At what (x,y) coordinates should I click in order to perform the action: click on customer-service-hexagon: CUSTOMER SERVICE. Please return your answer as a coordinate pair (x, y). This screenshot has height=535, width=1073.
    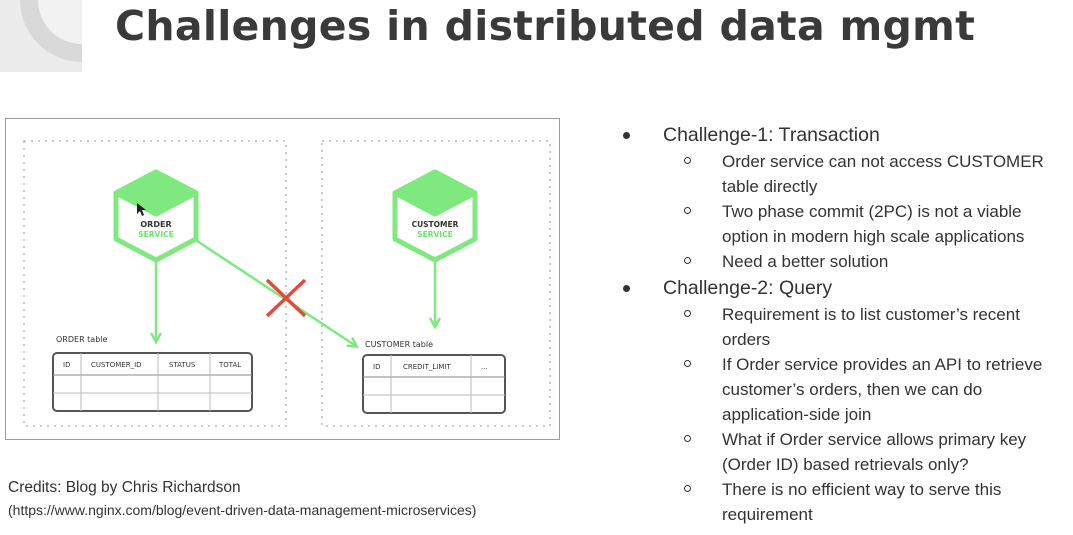
    Looking at the image, I should click on (435, 216).